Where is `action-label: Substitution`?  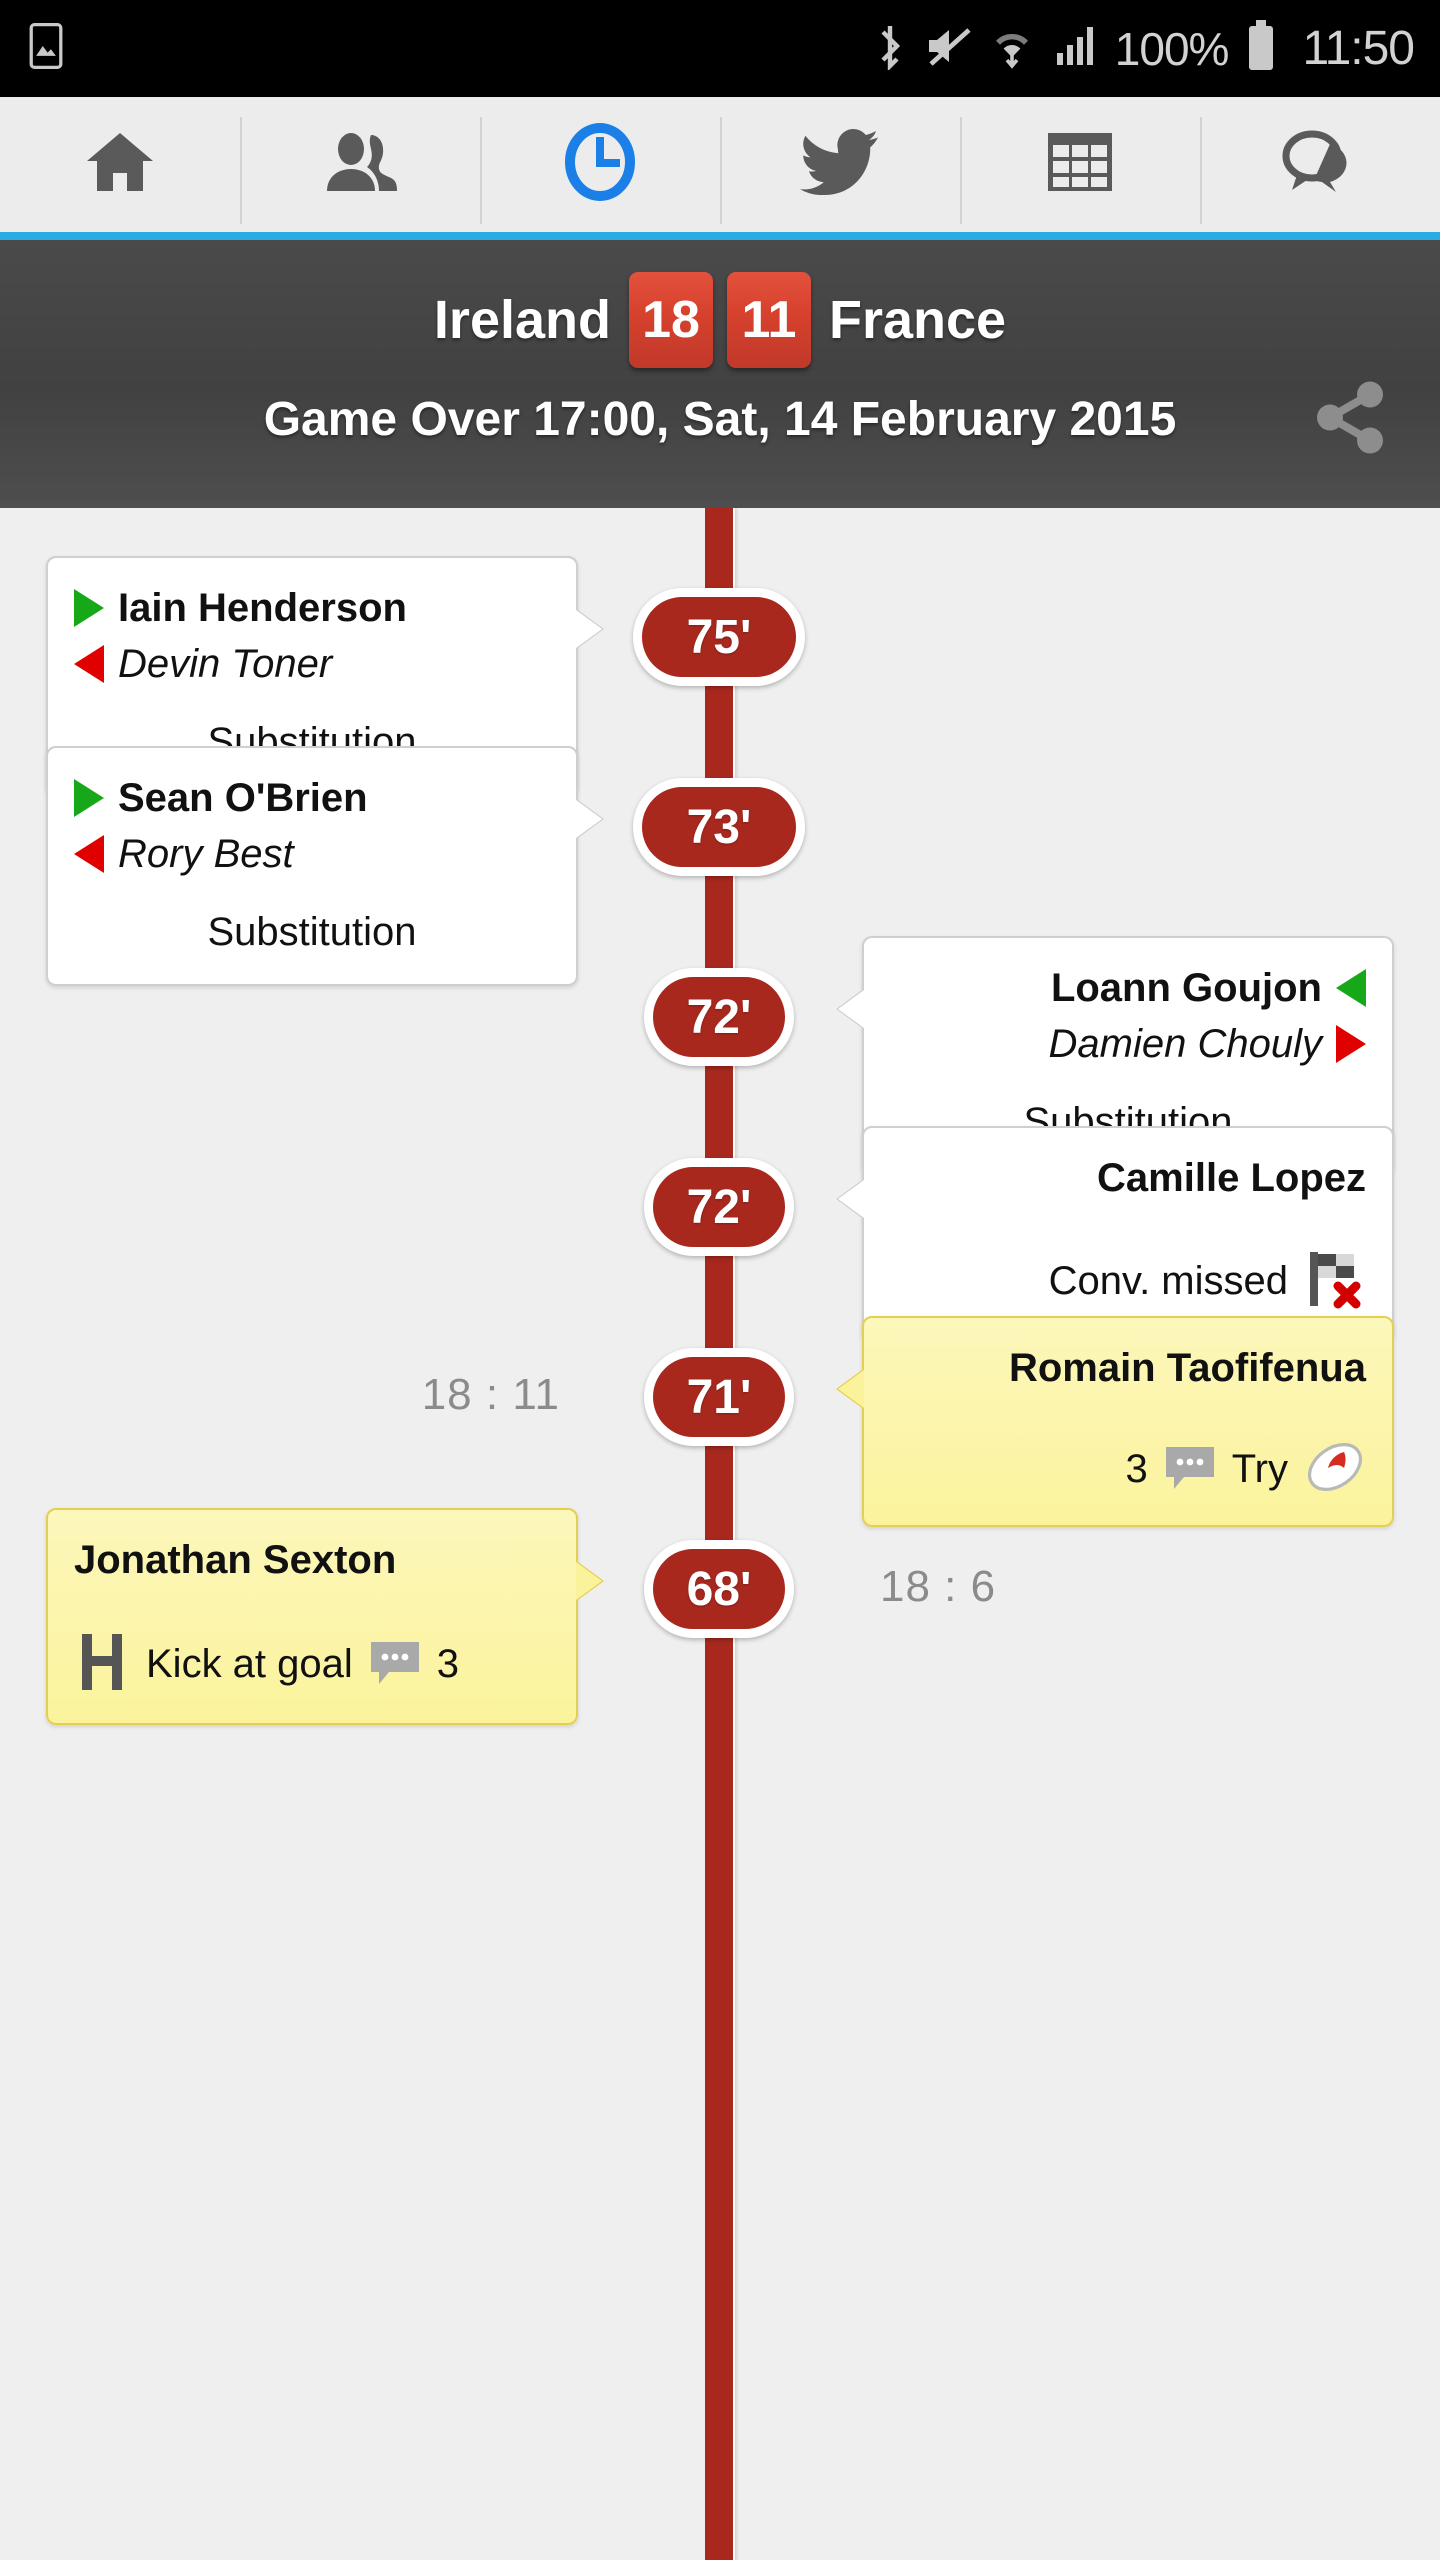 action-label: Substitution is located at coordinates (312, 931).